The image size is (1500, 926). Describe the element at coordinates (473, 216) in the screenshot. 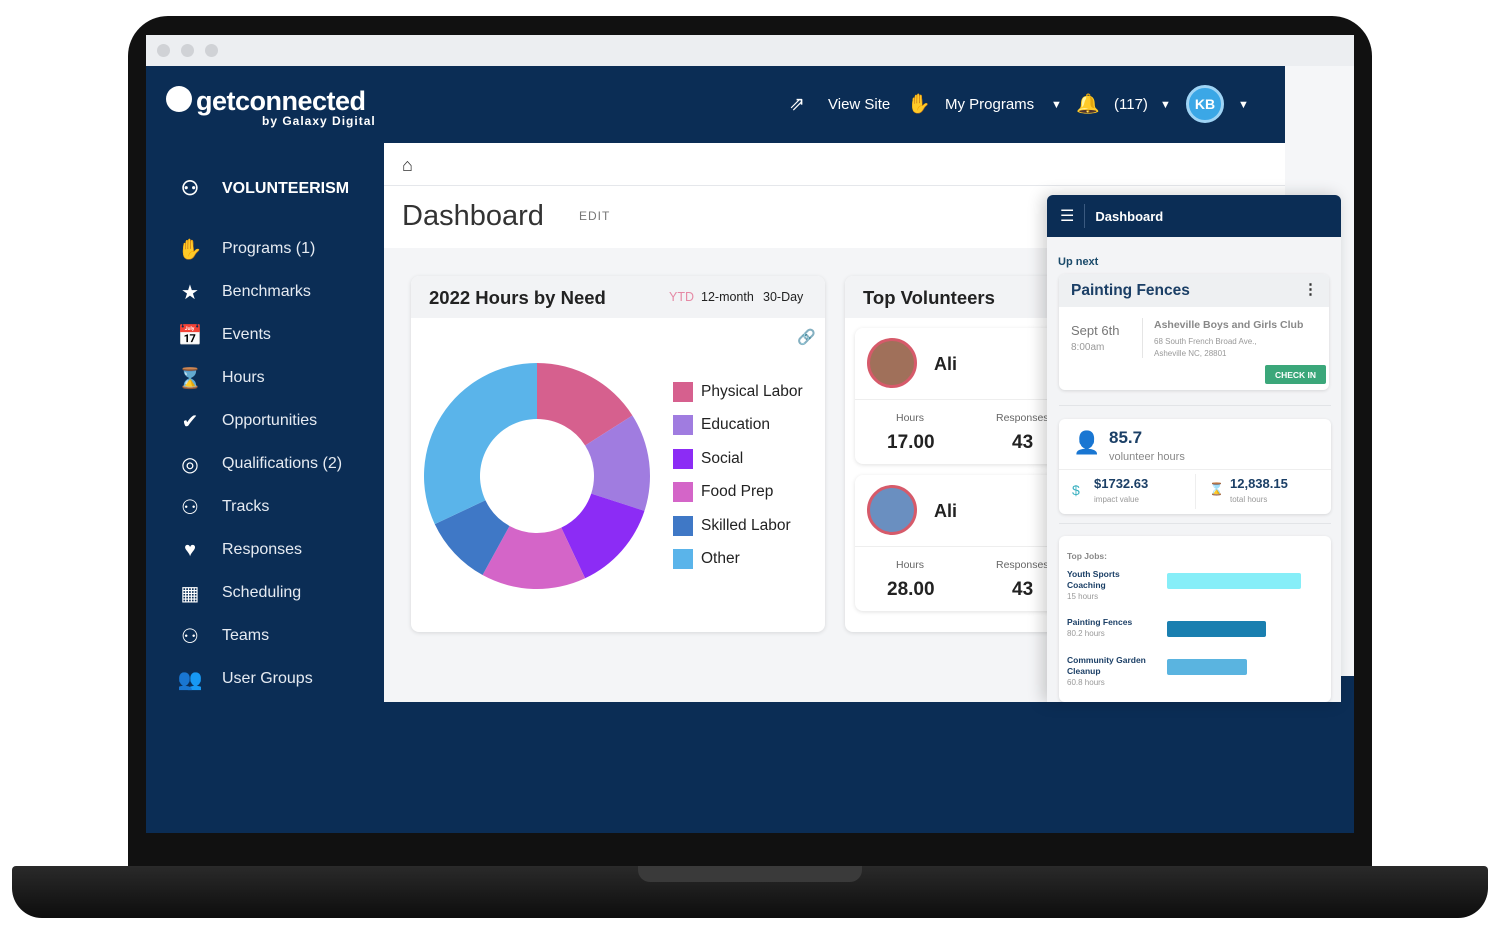

I see `page-title: Dashboard` at that location.